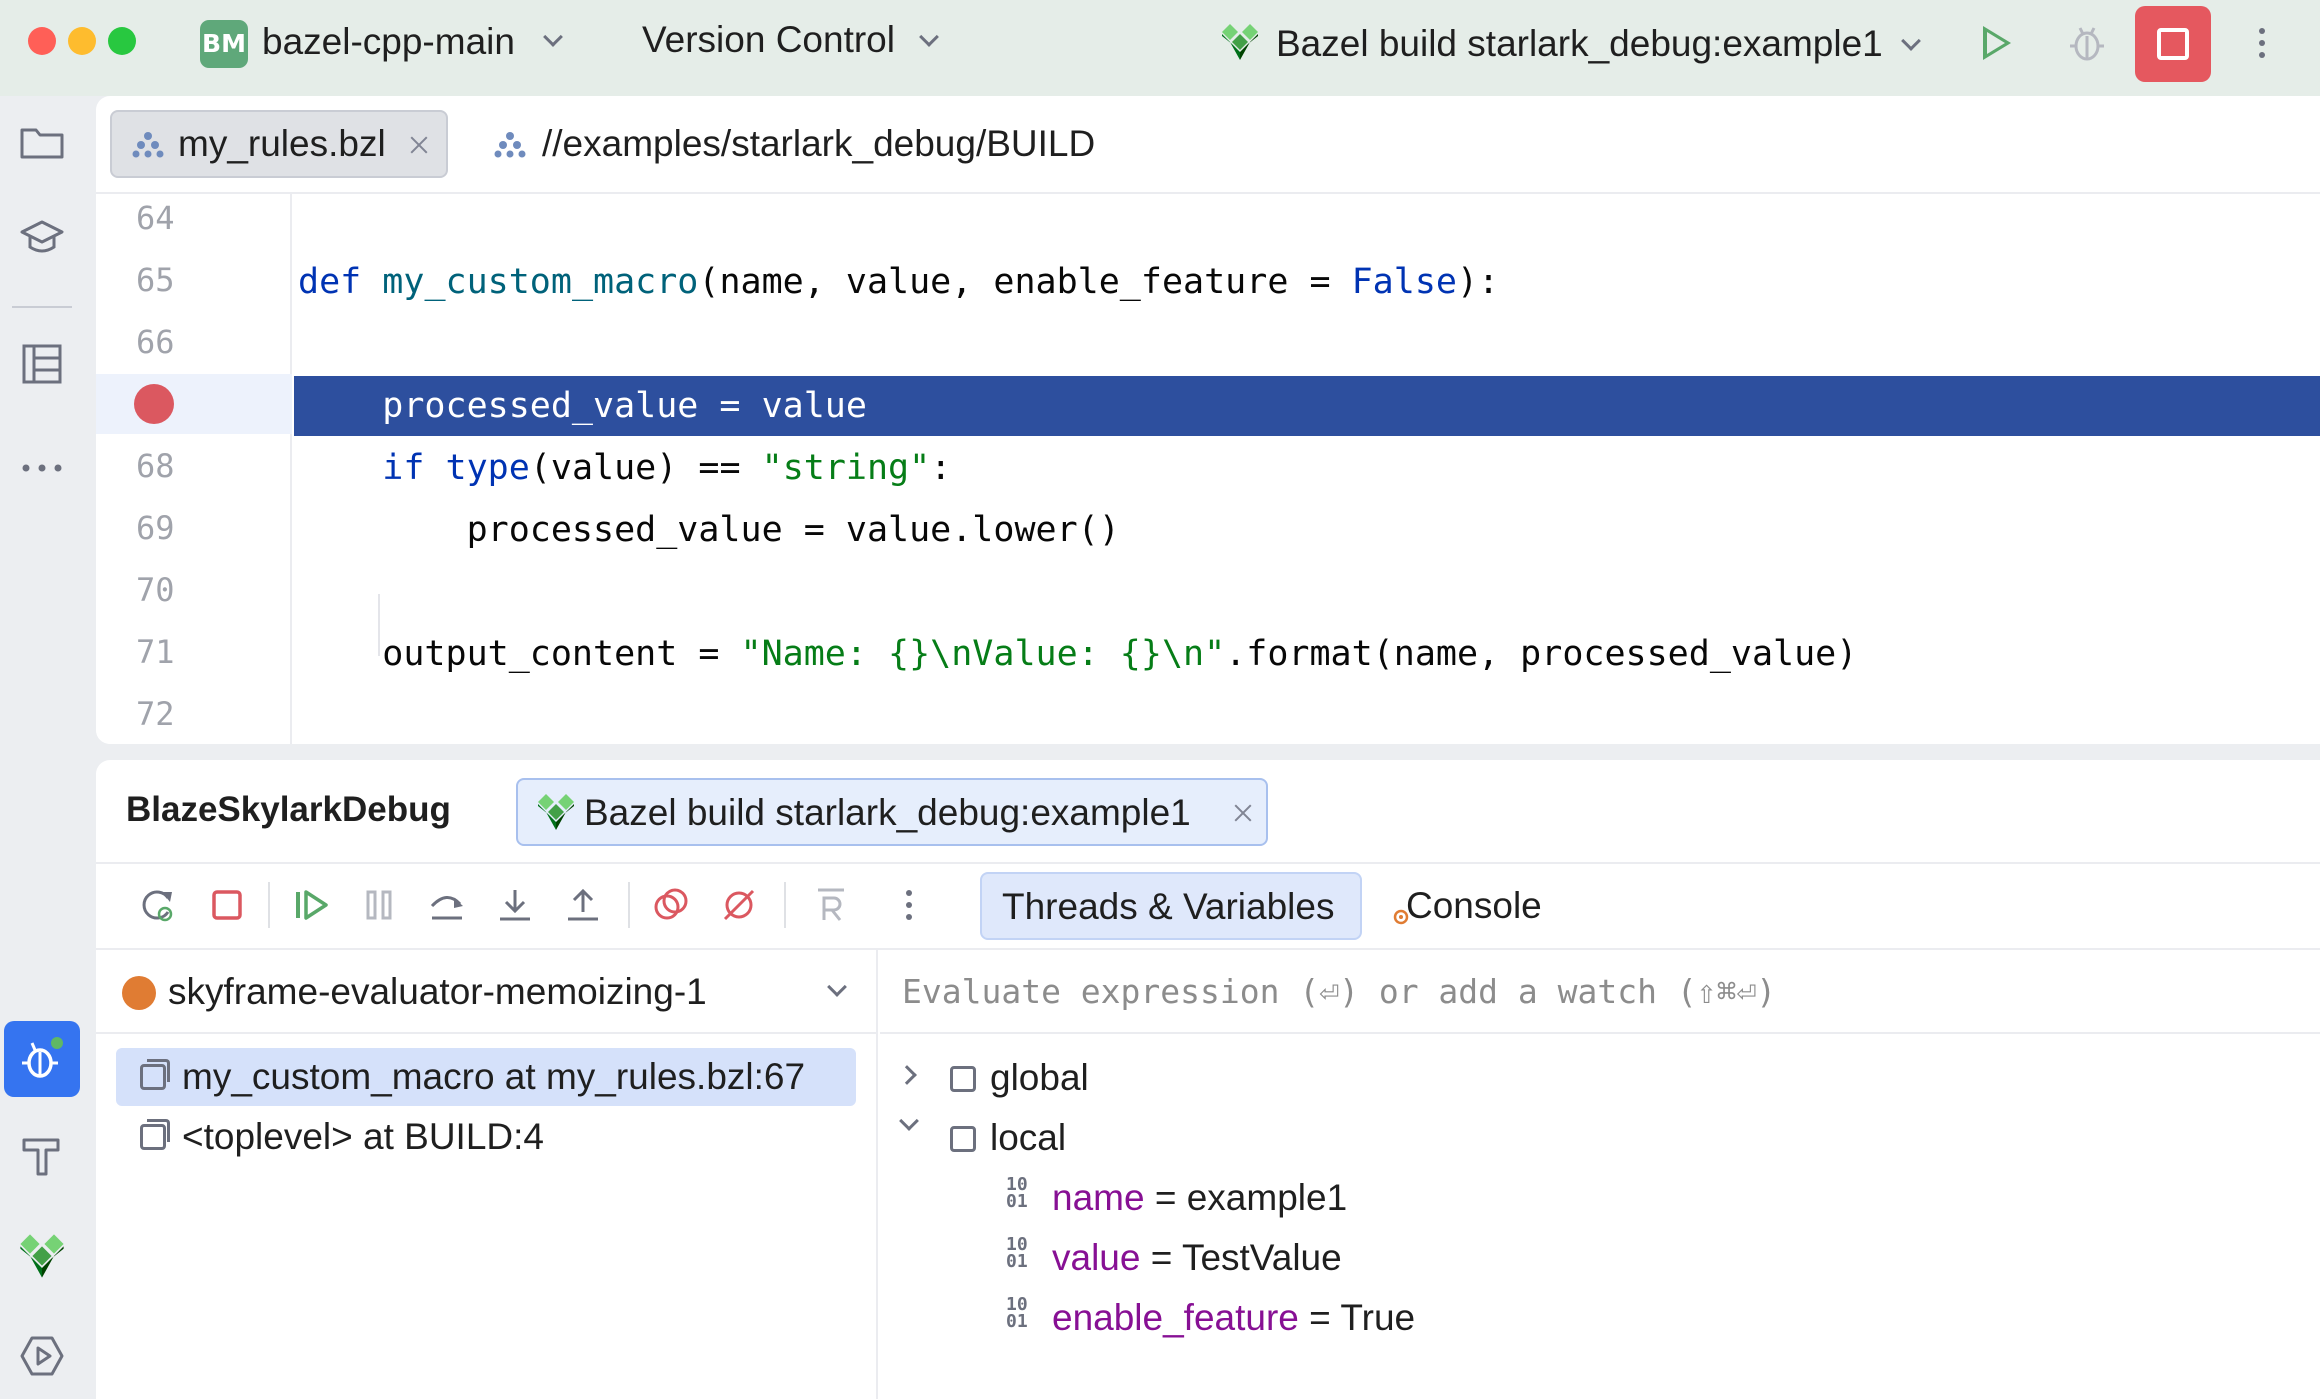 This screenshot has height=1399, width=2320. Describe the element at coordinates (583, 905) in the screenshot. I see `step-out-icon` at that location.